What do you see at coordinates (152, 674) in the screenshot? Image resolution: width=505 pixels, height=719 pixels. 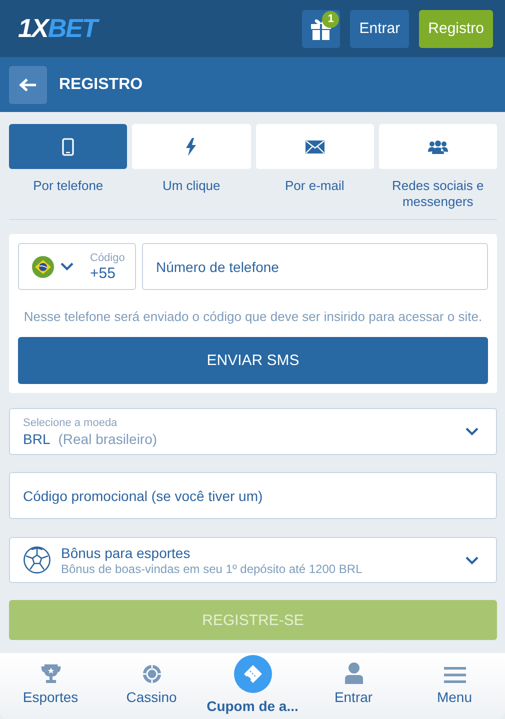 I see `casino-chip-icon` at bounding box center [152, 674].